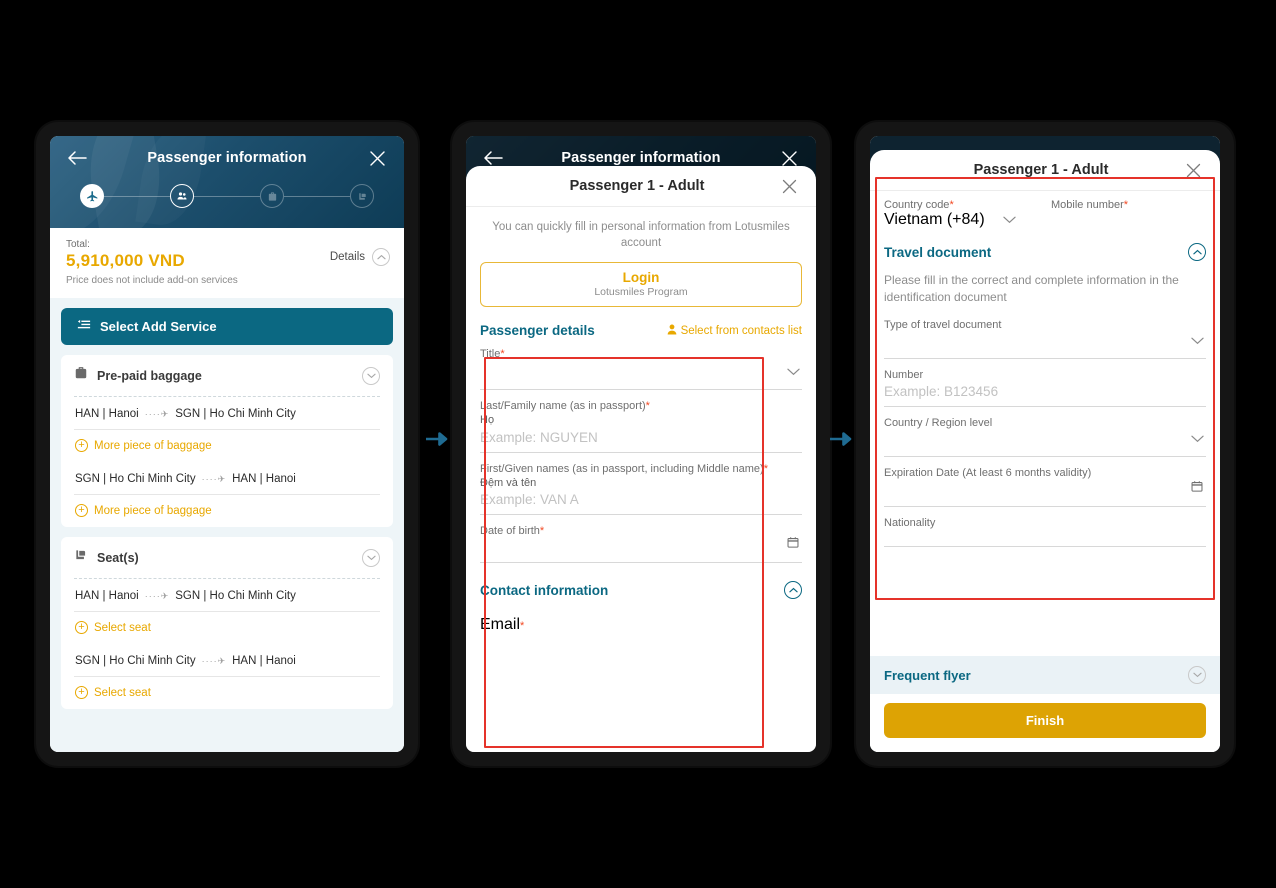 The image size is (1276, 888). What do you see at coordinates (917, 205) in the screenshot?
I see `country-code-label-text: Country code` at bounding box center [917, 205].